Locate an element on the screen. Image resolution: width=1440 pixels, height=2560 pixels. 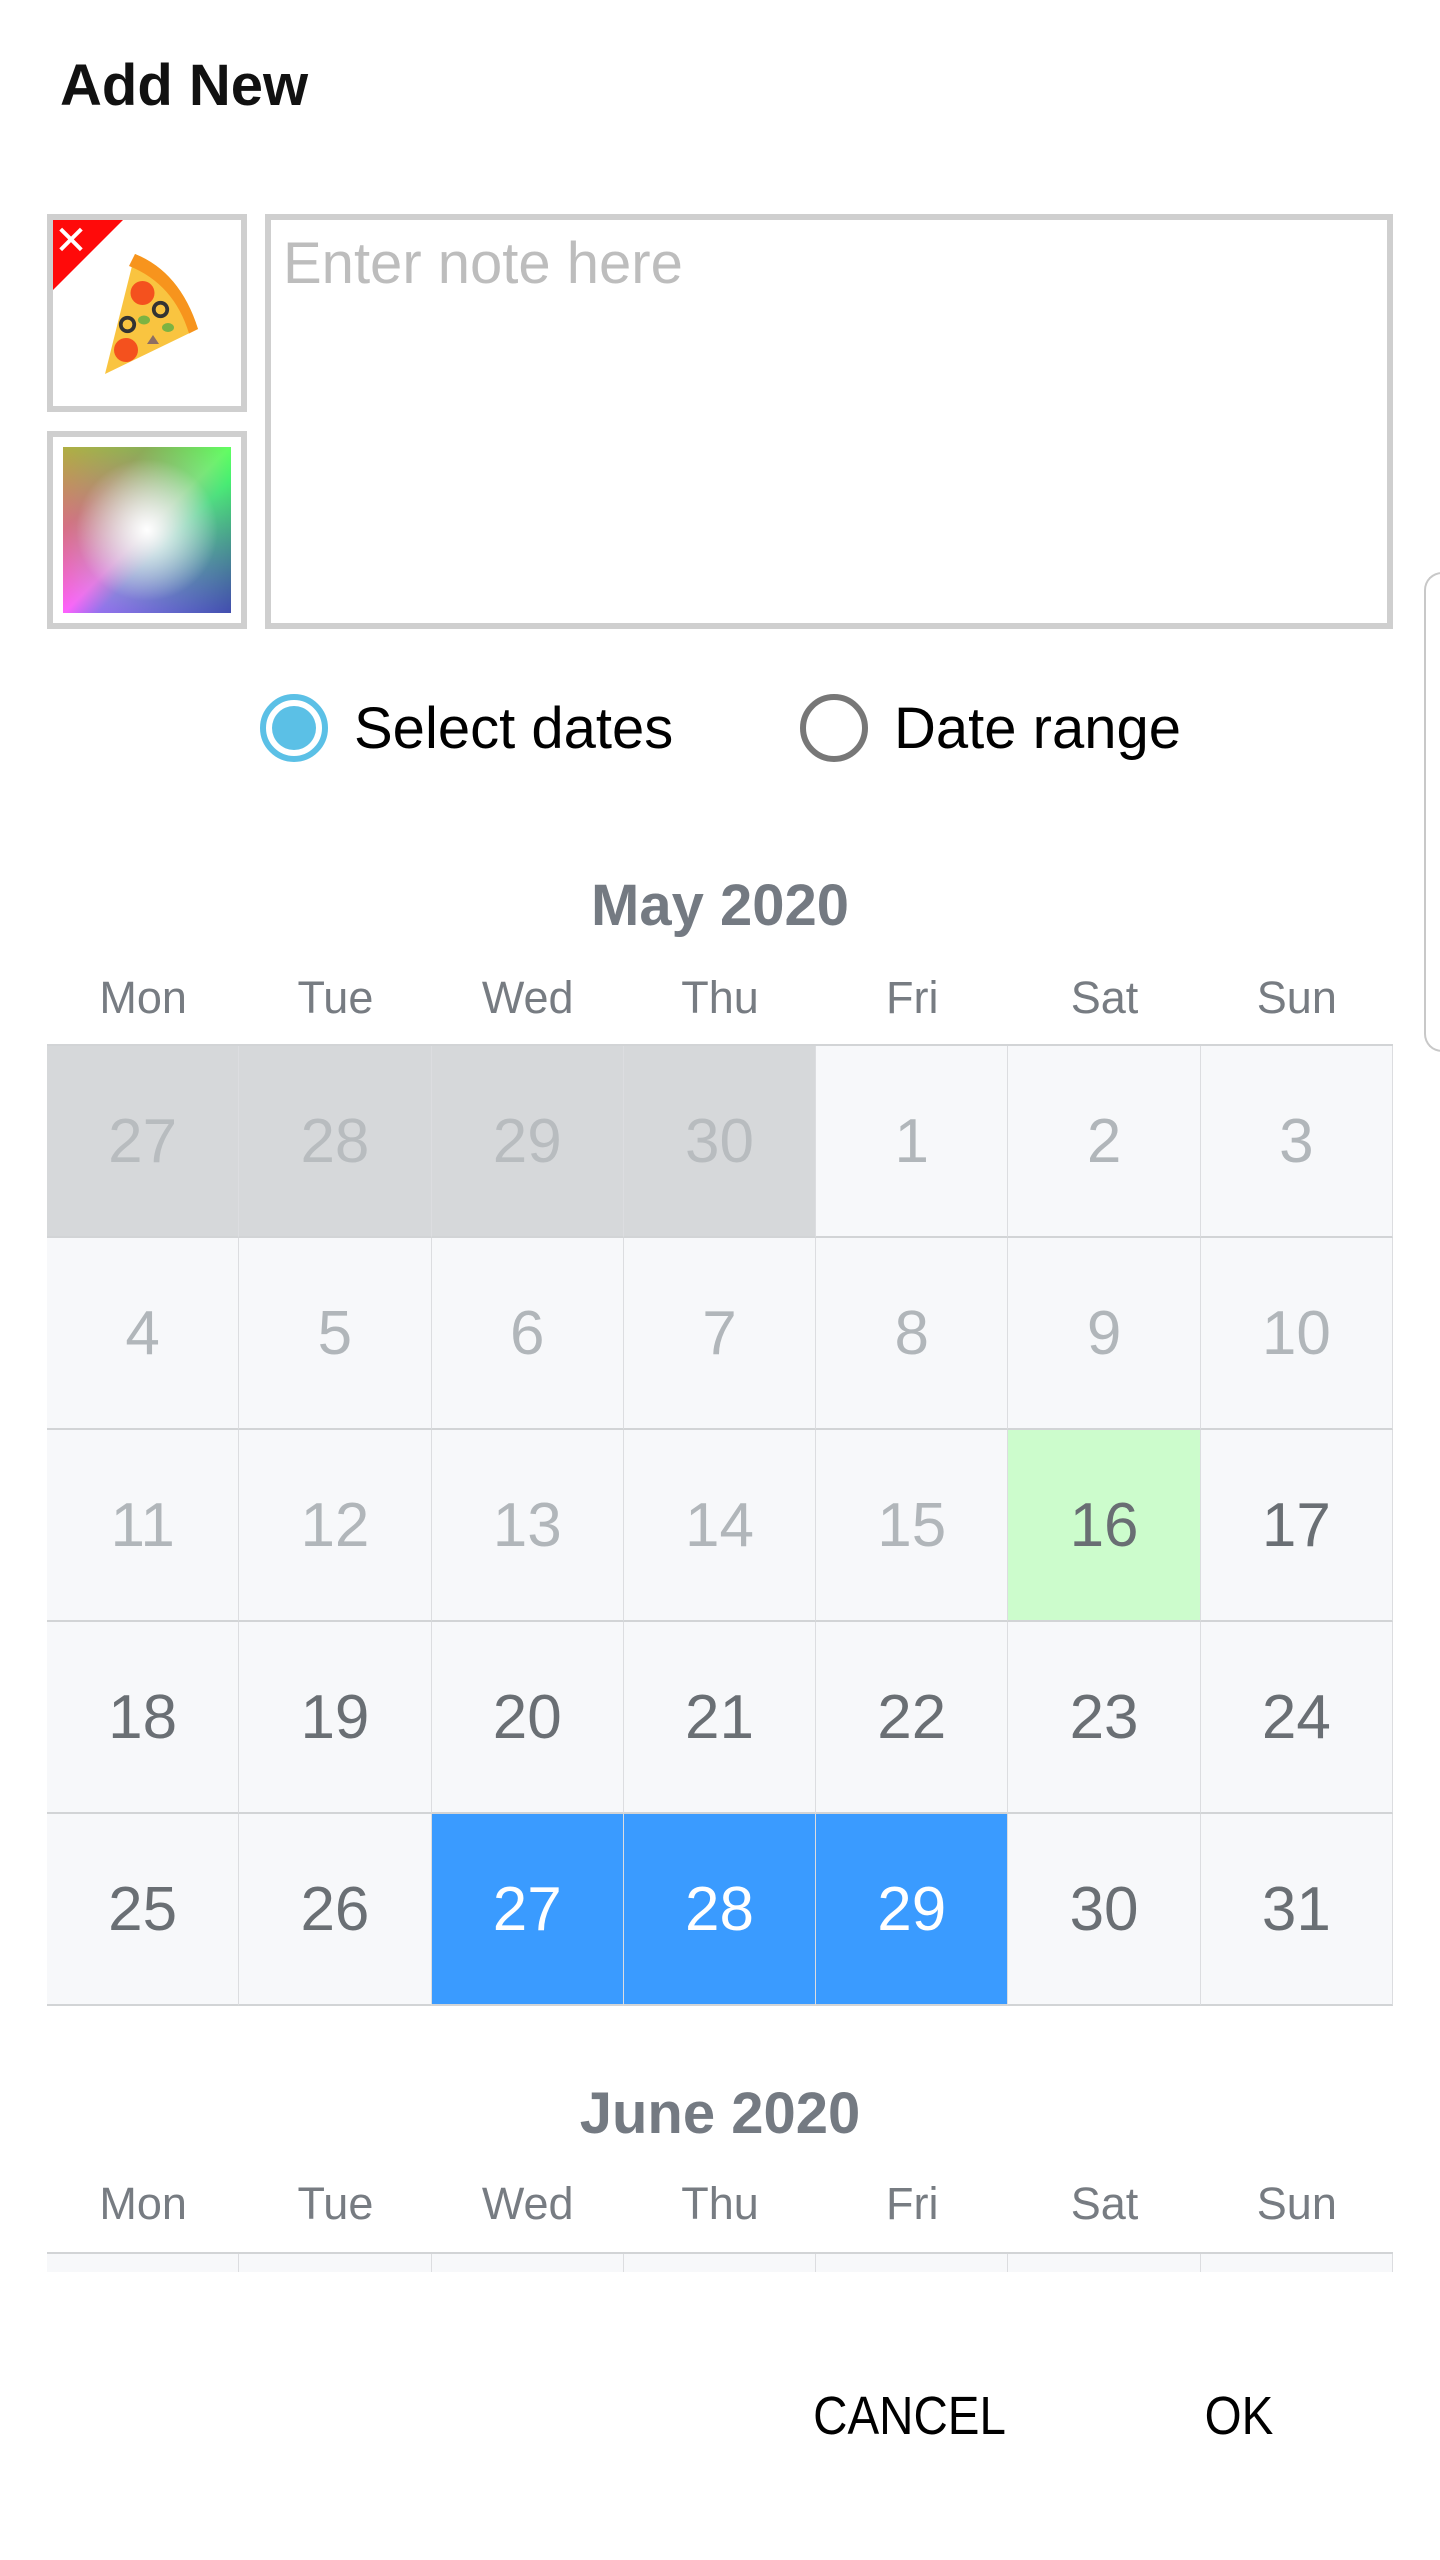
note-input is located at coordinates (829, 421).